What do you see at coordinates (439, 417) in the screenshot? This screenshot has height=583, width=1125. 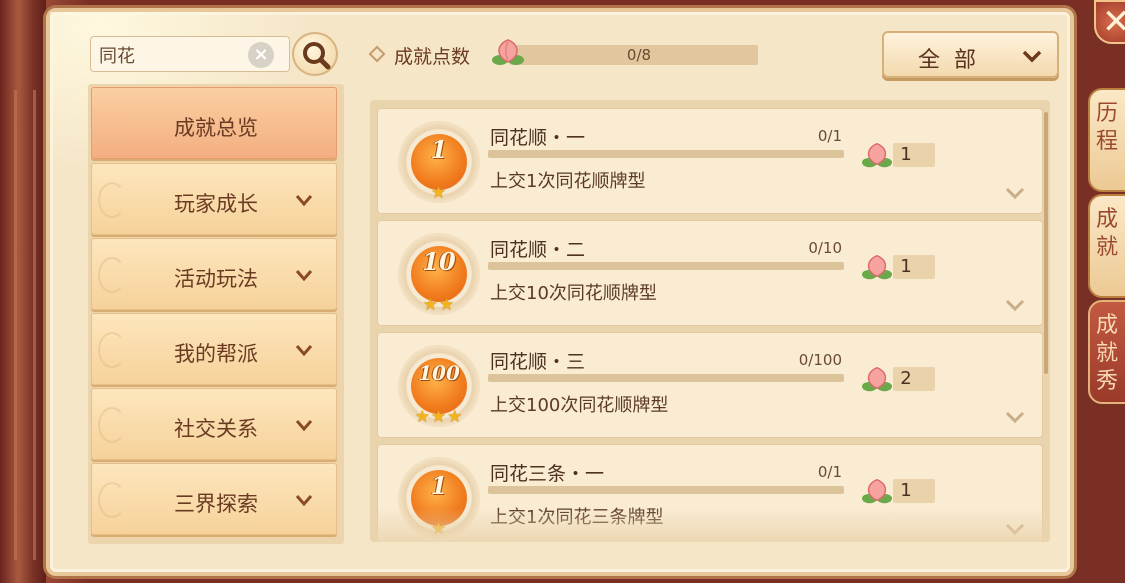 I see `star-rating-icon: ★★★` at bounding box center [439, 417].